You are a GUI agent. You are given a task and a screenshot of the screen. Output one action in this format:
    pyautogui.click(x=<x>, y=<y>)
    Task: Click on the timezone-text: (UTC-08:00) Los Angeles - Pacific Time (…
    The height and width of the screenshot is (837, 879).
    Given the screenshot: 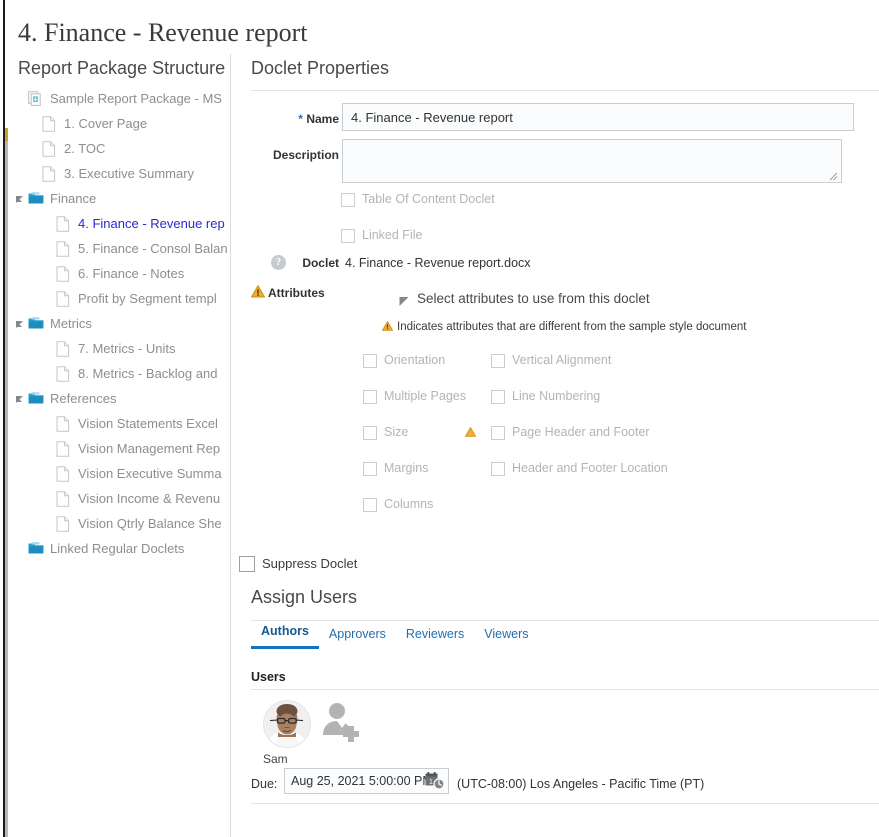 What is the action you would take?
    pyautogui.click(x=581, y=784)
    